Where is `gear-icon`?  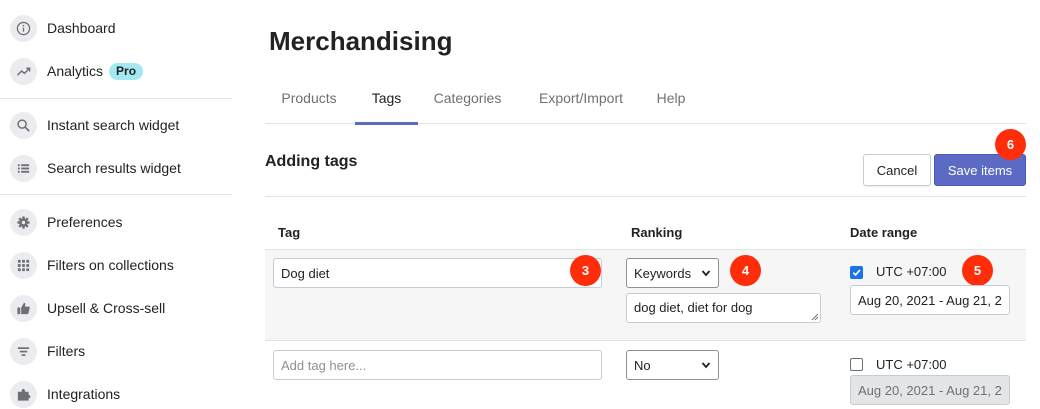 gear-icon is located at coordinates (23, 222).